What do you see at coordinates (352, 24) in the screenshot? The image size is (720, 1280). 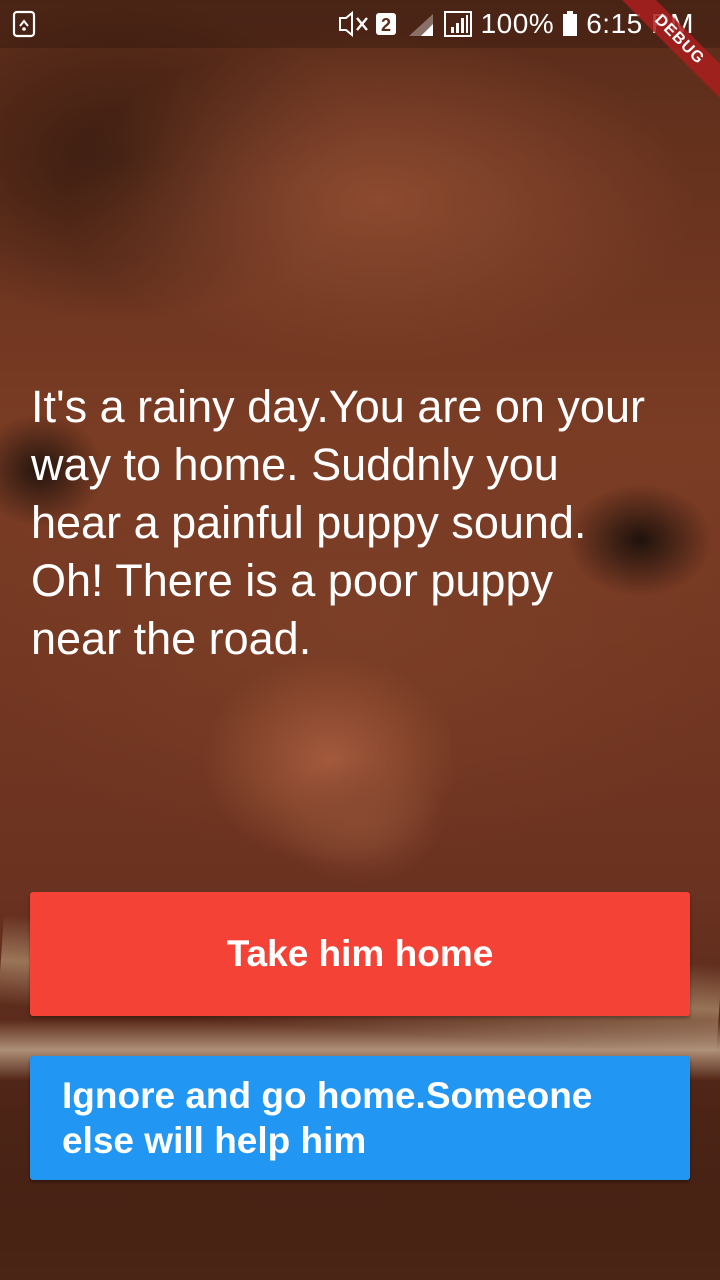 I see `mute-icon` at bounding box center [352, 24].